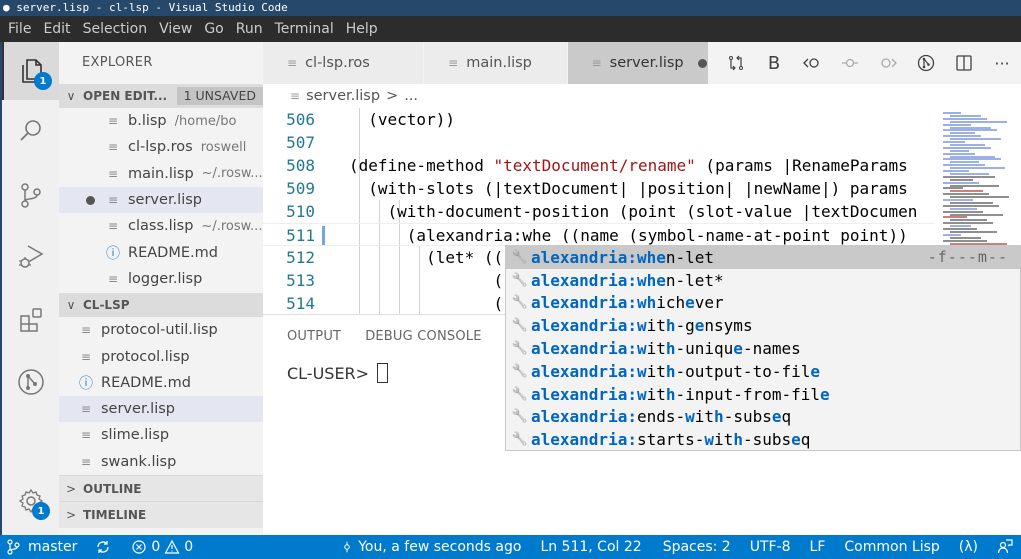  What do you see at coordinates (362, 29) in the screenshot?
I see `menu-help: Help` at bounding box center [362, 29].